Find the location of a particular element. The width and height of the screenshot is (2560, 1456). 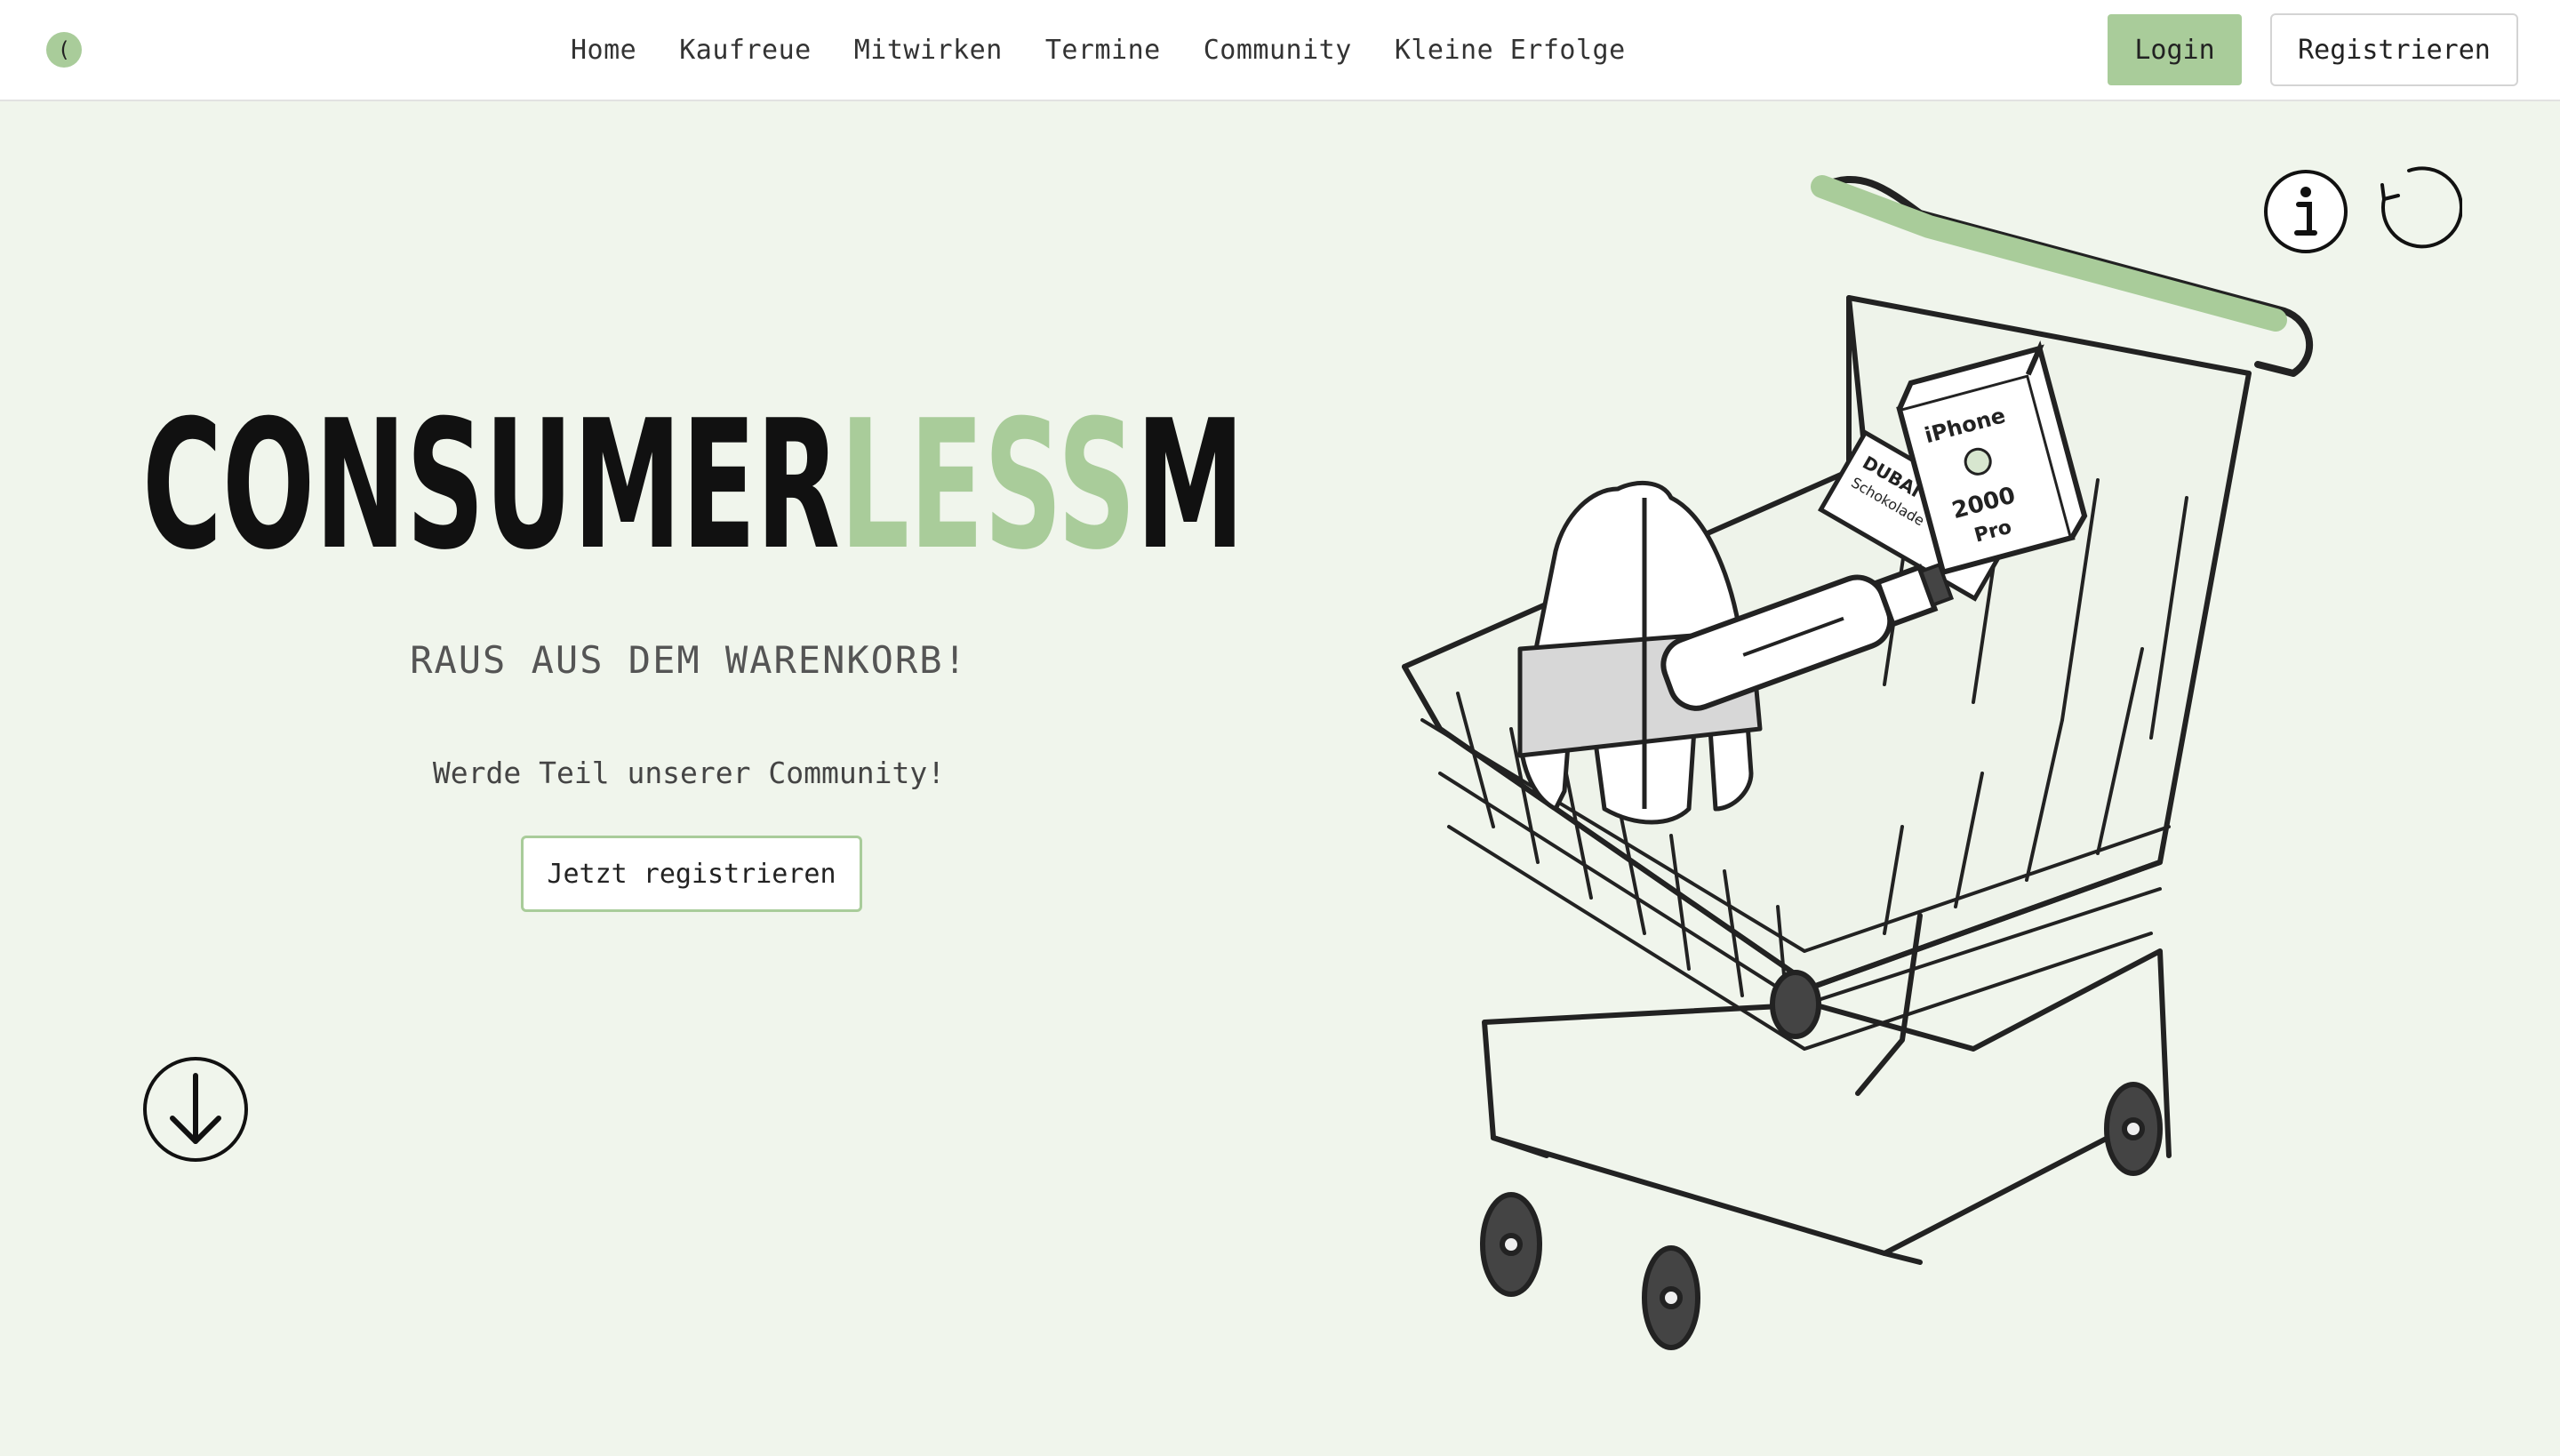

nav-link-home: Home is located at coordinates (603, 50).